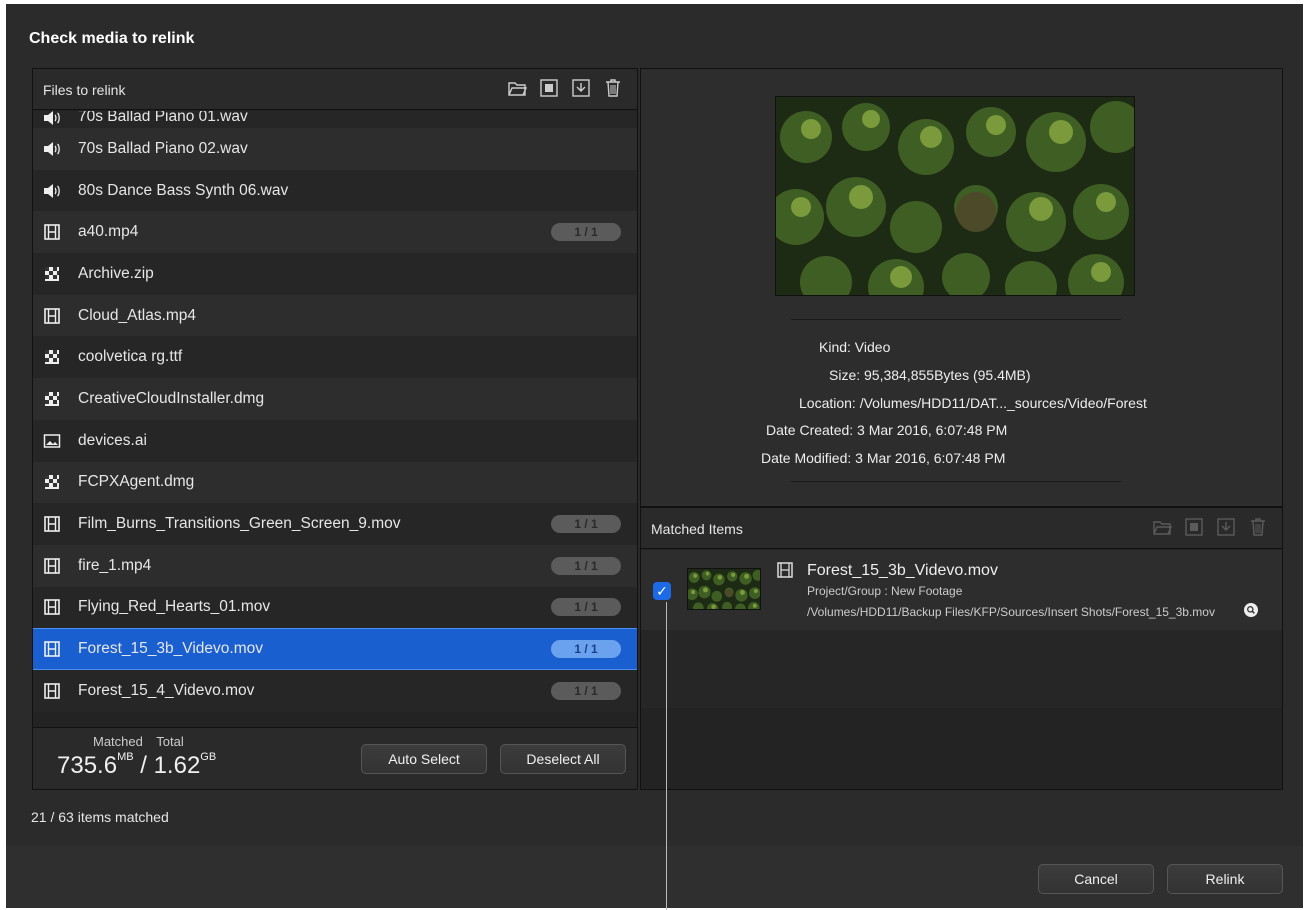  I want to click on reveal-in-finder-icon, so click(1251, 610).